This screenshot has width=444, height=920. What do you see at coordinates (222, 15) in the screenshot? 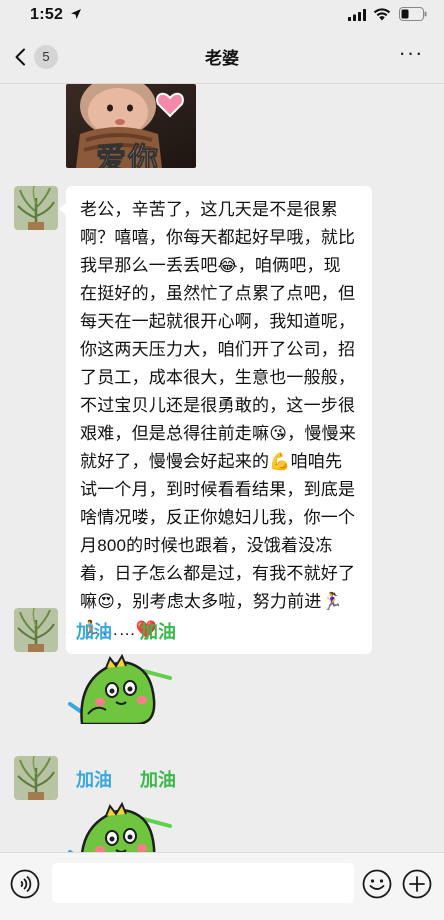
I see `status-bar: 1:52` at bounding box center [222, 15].